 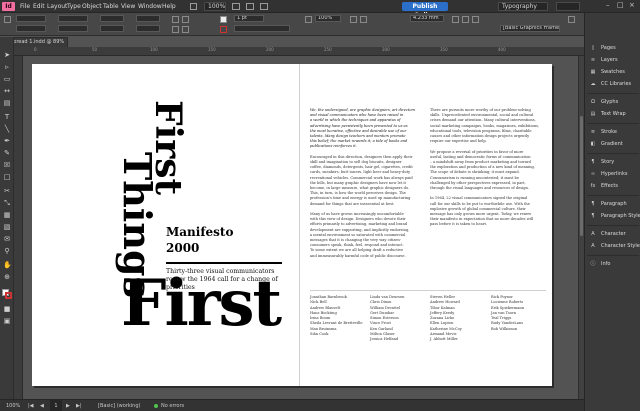 I want to click on y-field, so click(x=31, y=28).